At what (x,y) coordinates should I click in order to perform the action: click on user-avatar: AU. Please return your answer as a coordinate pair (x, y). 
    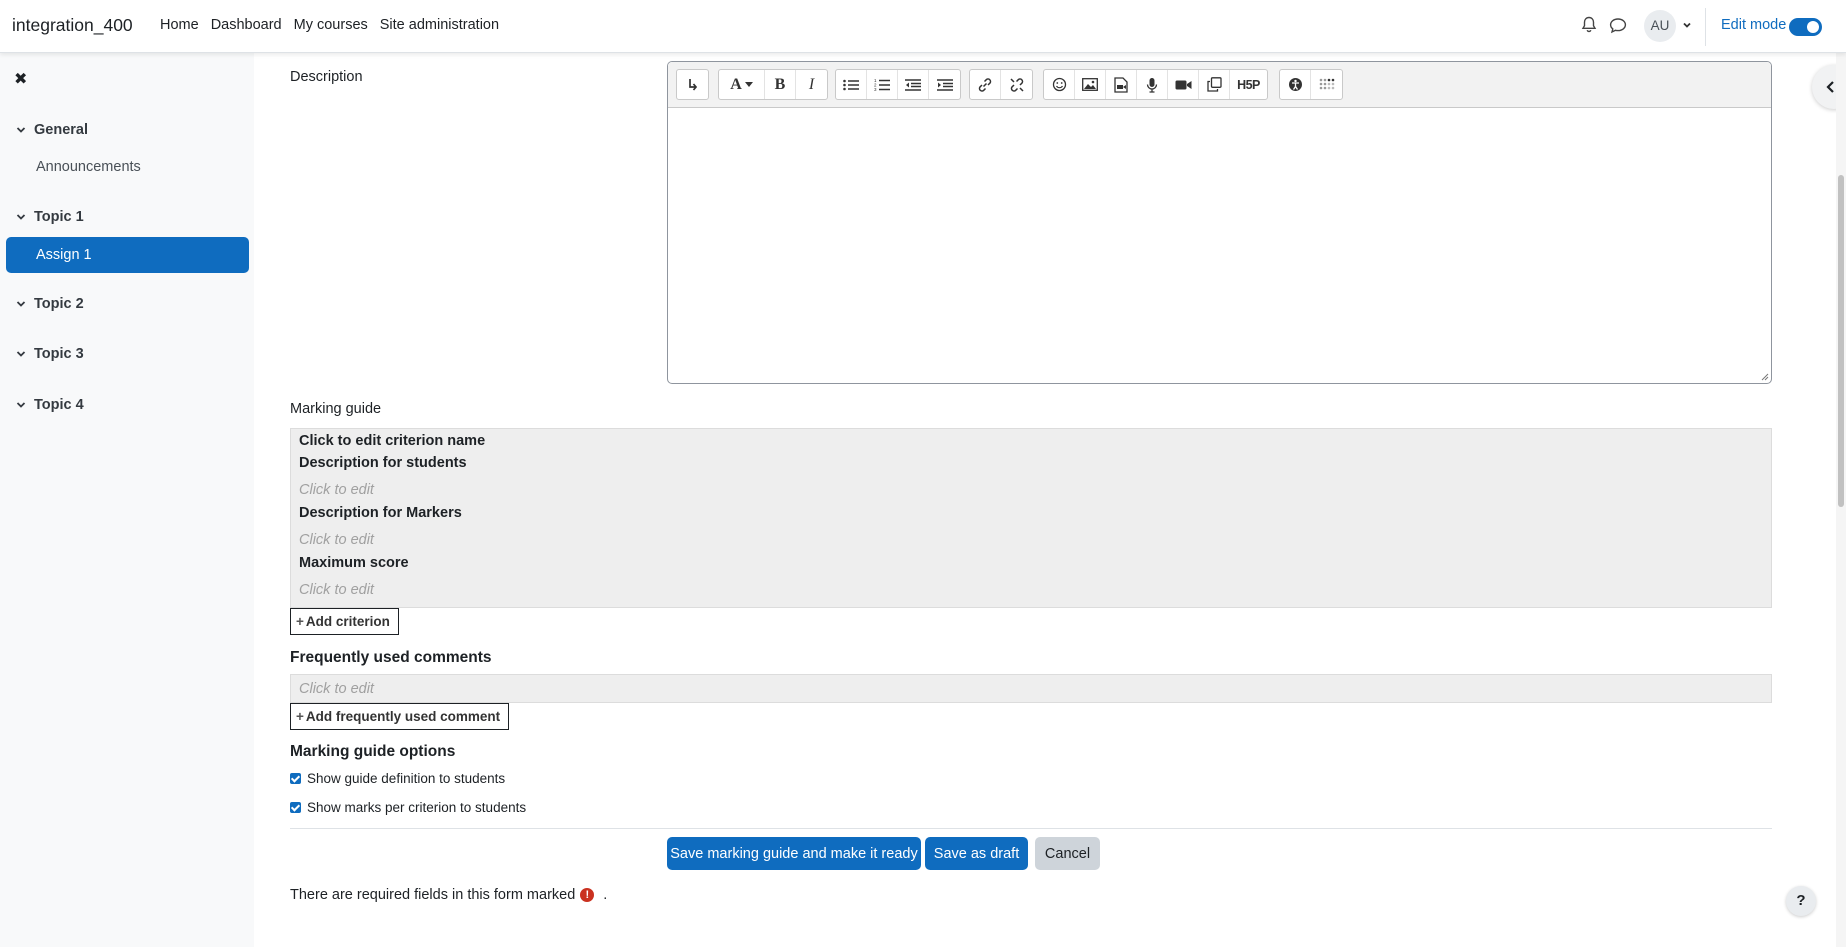
    Looking at the image, I should click on (1660, 26).